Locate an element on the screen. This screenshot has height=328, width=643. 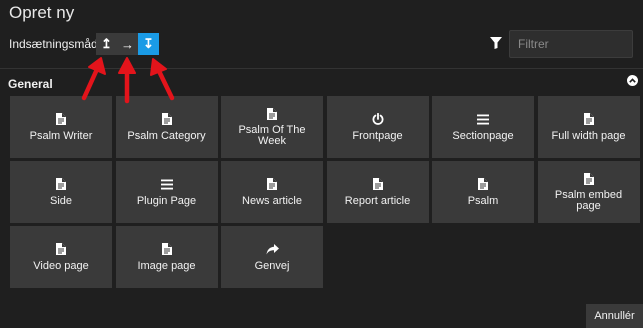
page-type-tile-sectionpage: Sectionpage is located at coordinates (483, 127).